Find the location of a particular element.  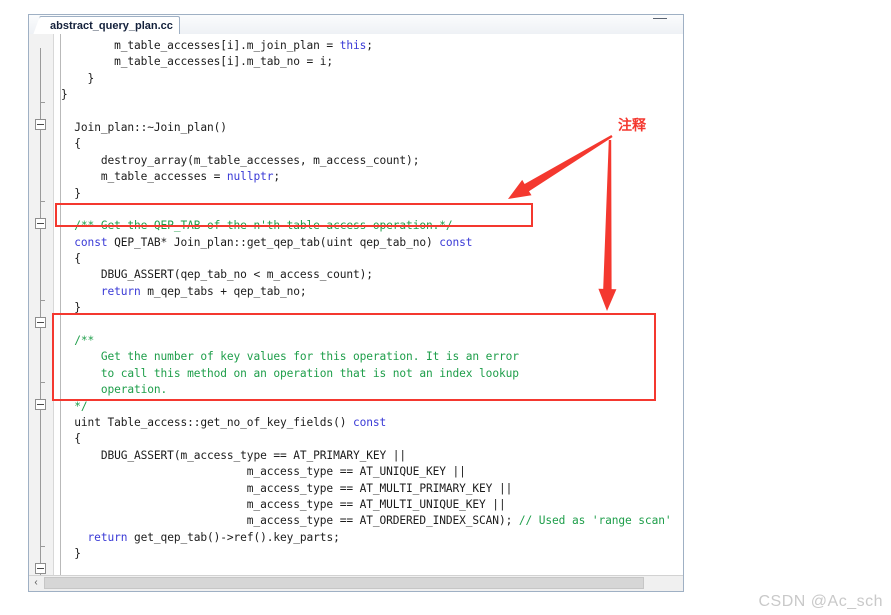

horizontal-scrollbar-thumb is located at coordinates (344, 583).